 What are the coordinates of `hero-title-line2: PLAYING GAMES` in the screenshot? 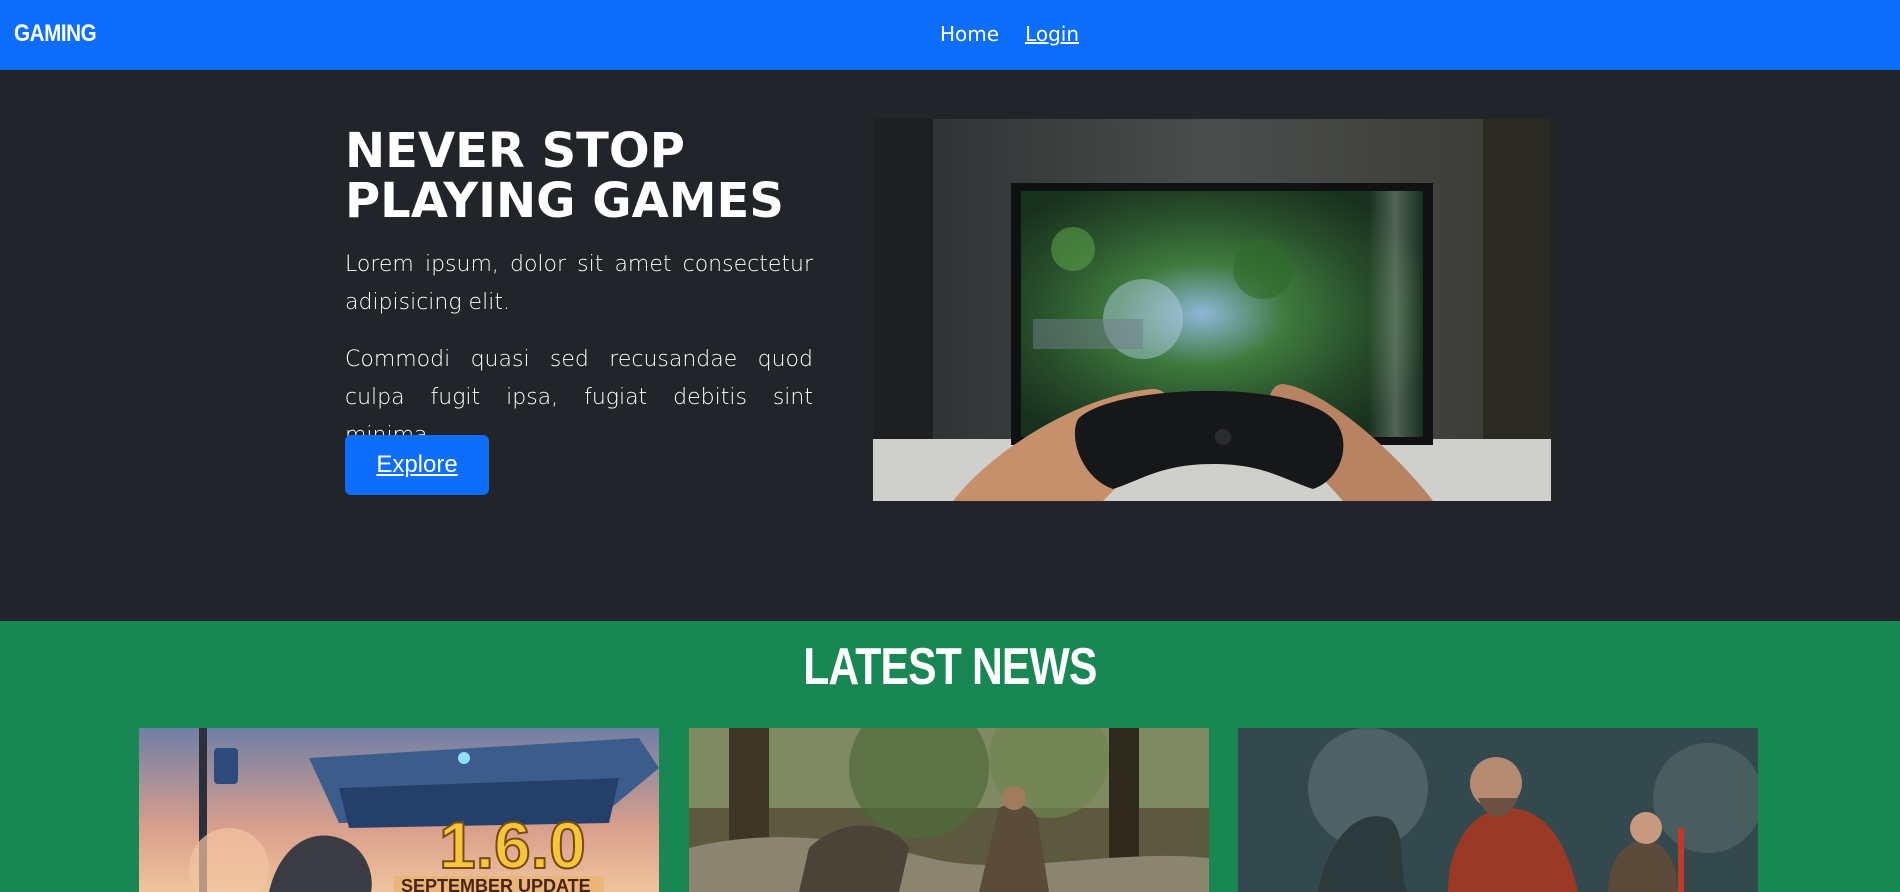 It's located at (564, 201).